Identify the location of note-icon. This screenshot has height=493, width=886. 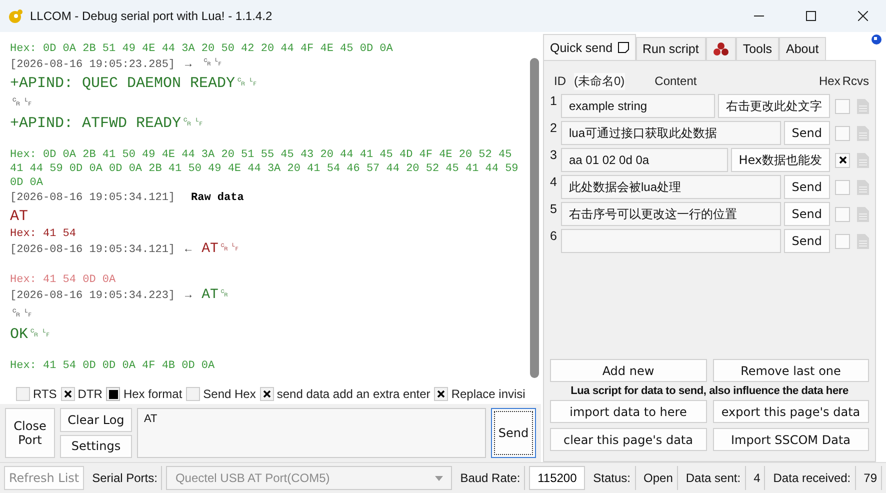
(623, 47).